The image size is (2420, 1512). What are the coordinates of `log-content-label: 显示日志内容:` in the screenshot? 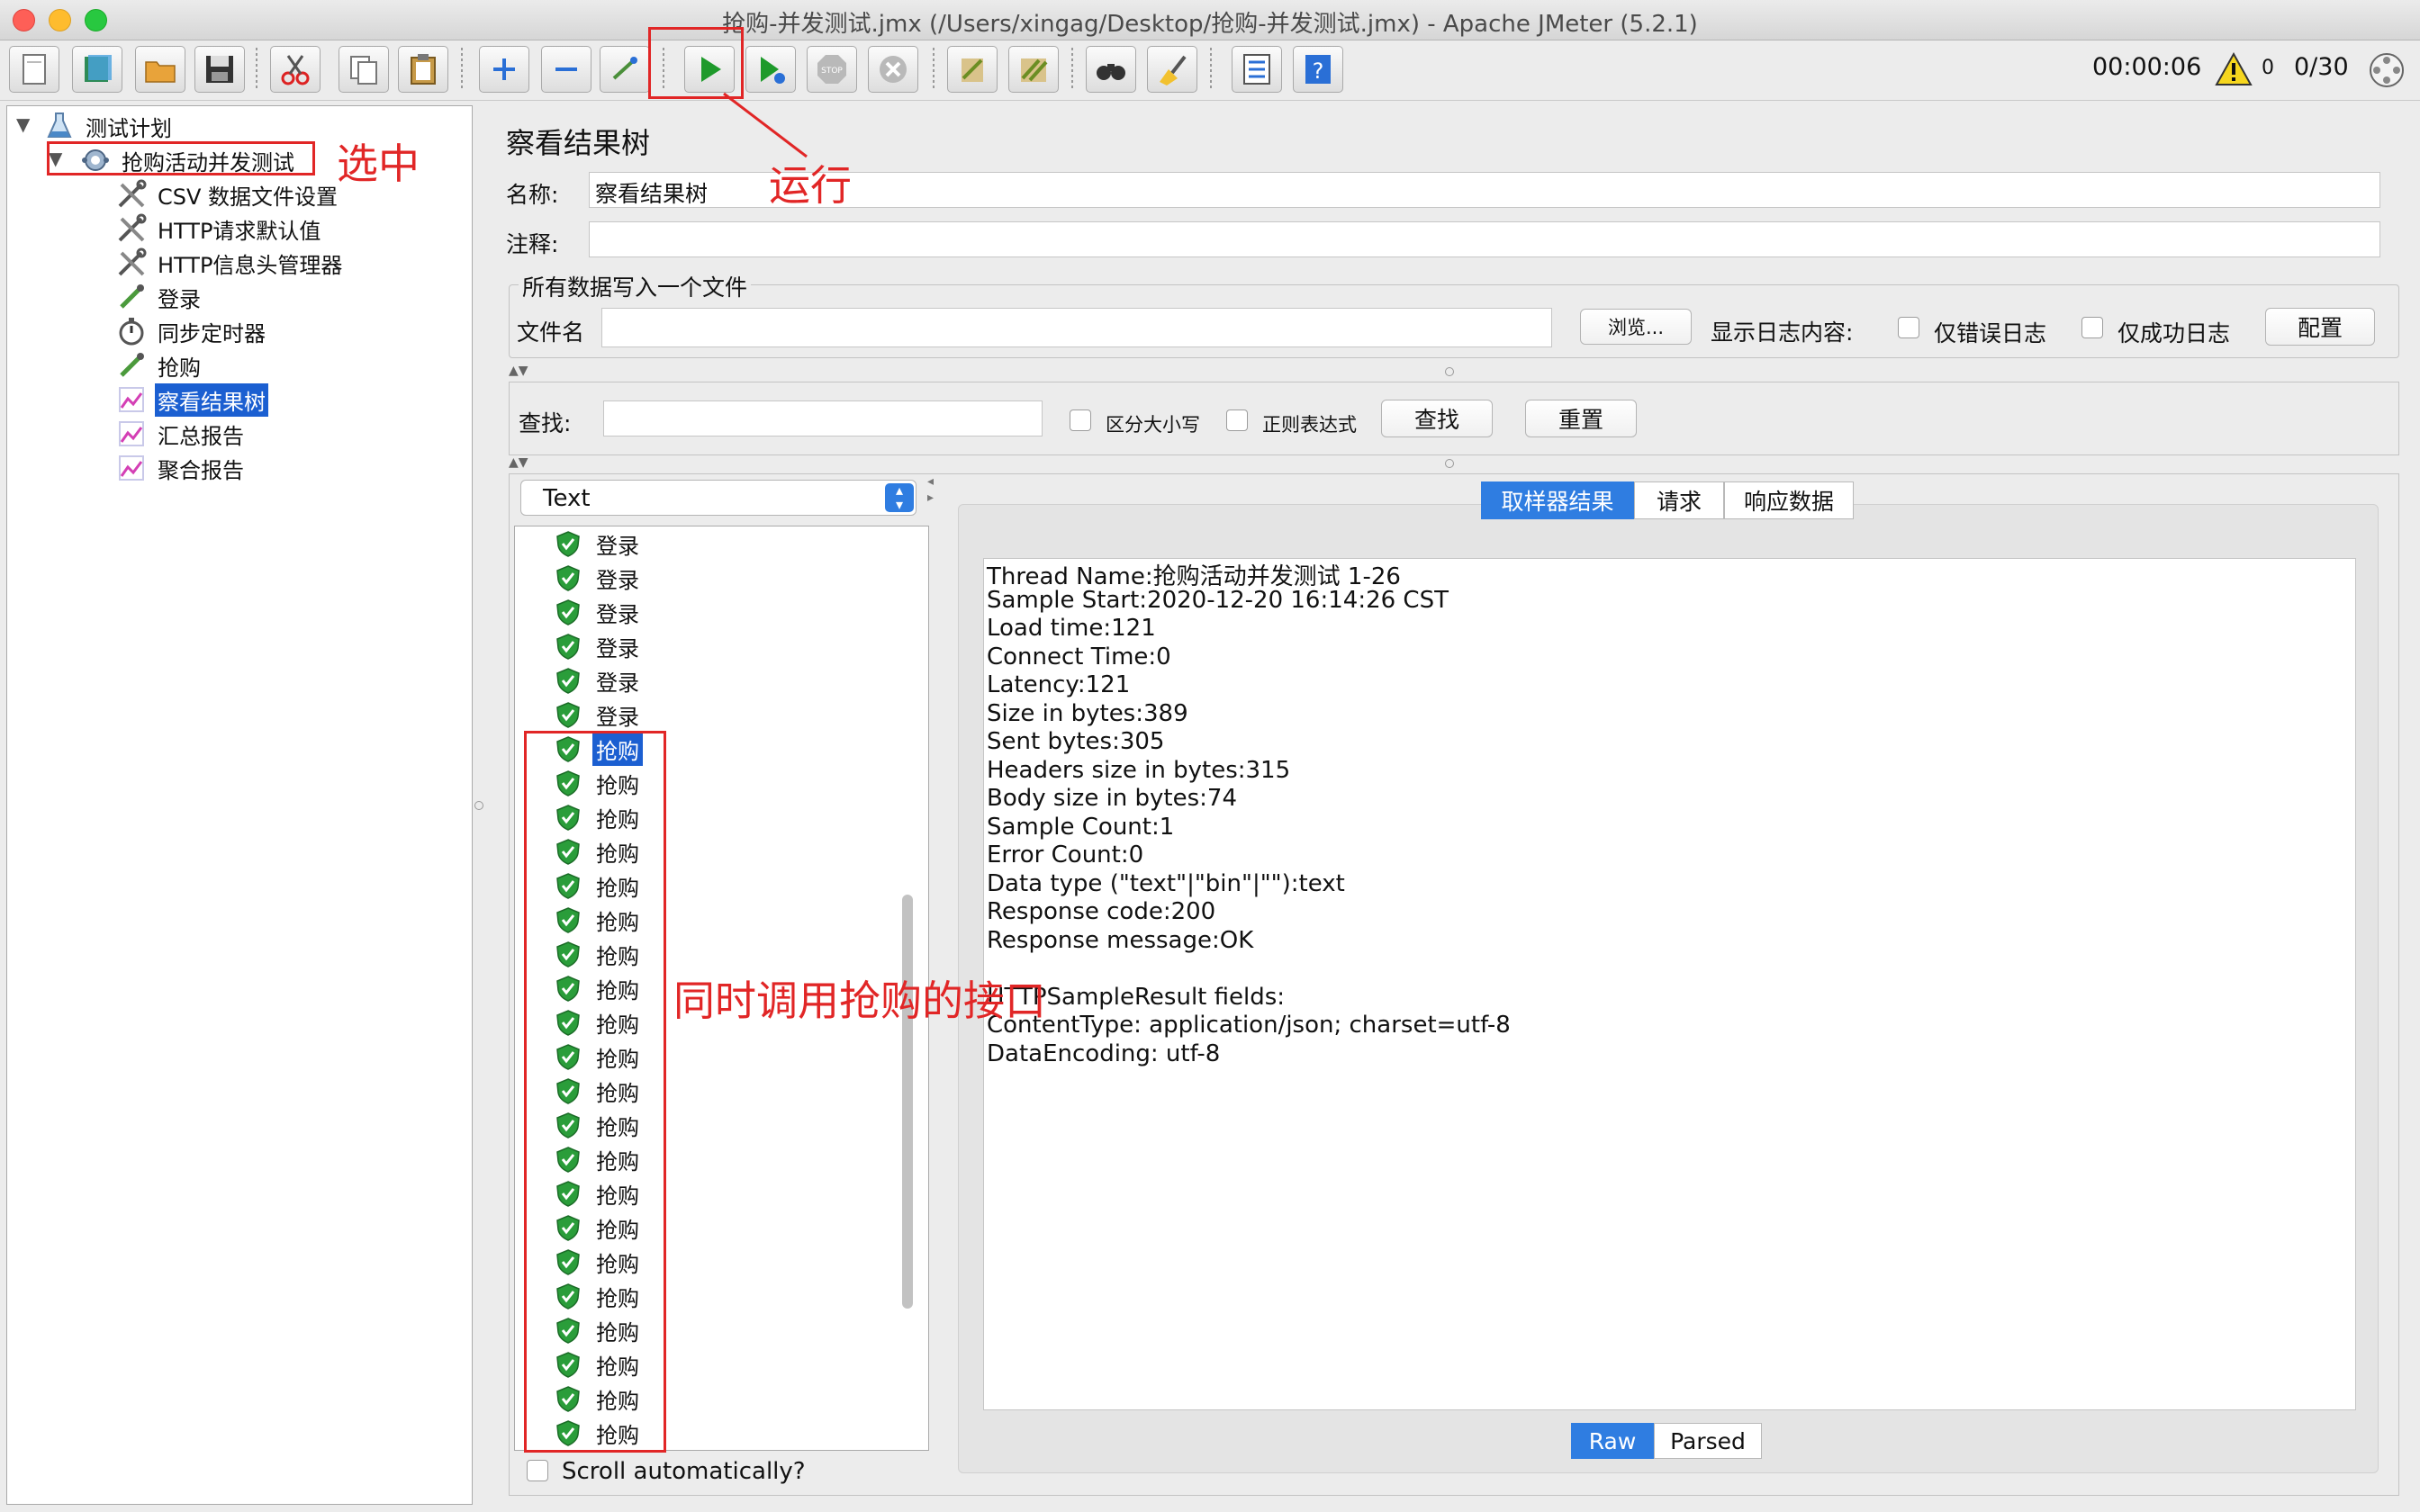 It's located at (1782, 333).